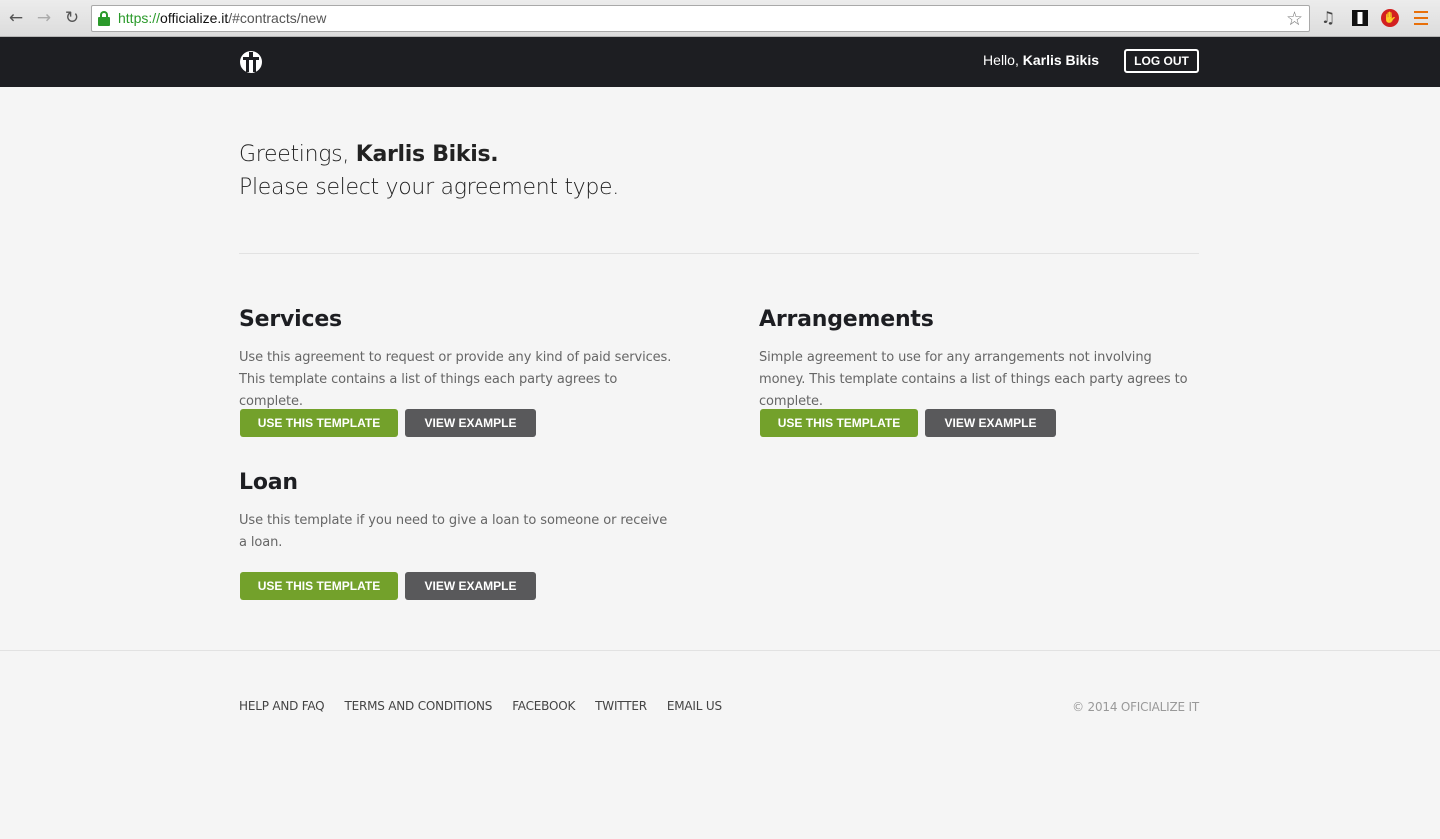 The width and height of the screenshot is (1440, 839). I want to click on section-divider, so click(719, 253).